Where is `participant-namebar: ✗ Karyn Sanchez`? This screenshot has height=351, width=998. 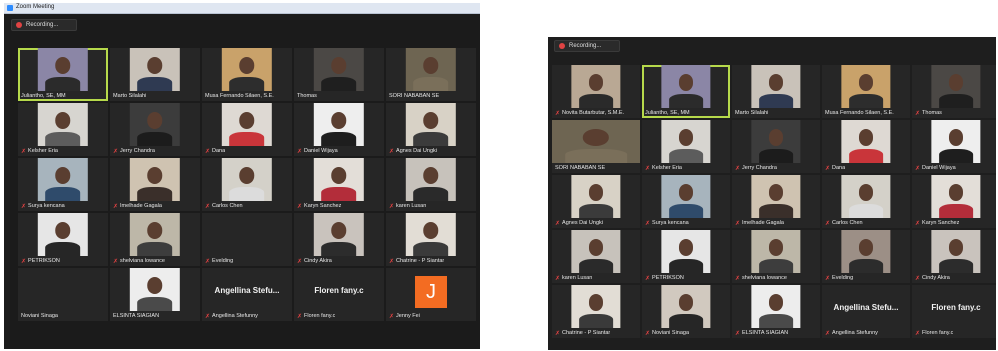
participant-namebar: ✗ Karyn Sanchez is located at coordinates (937, 223).